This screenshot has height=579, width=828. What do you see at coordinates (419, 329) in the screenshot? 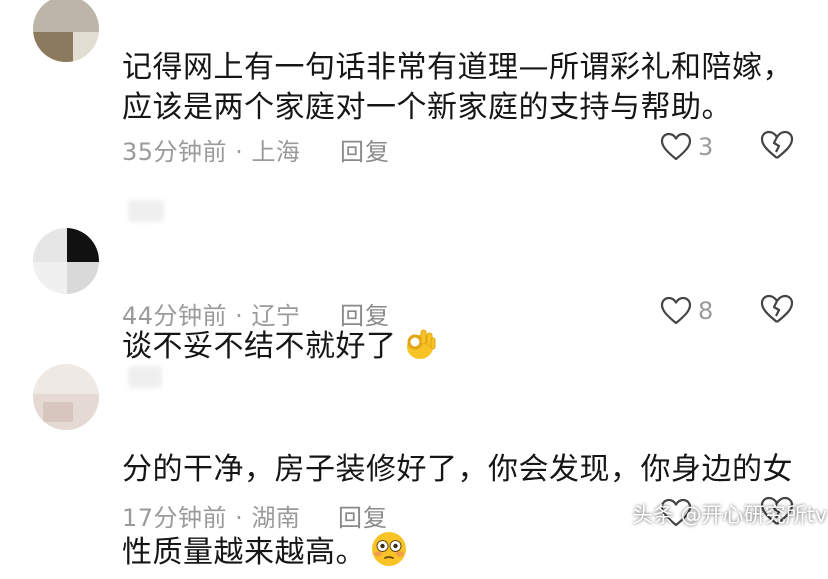
I see `ok-hand-emoji` at bounding box center [419, 329].